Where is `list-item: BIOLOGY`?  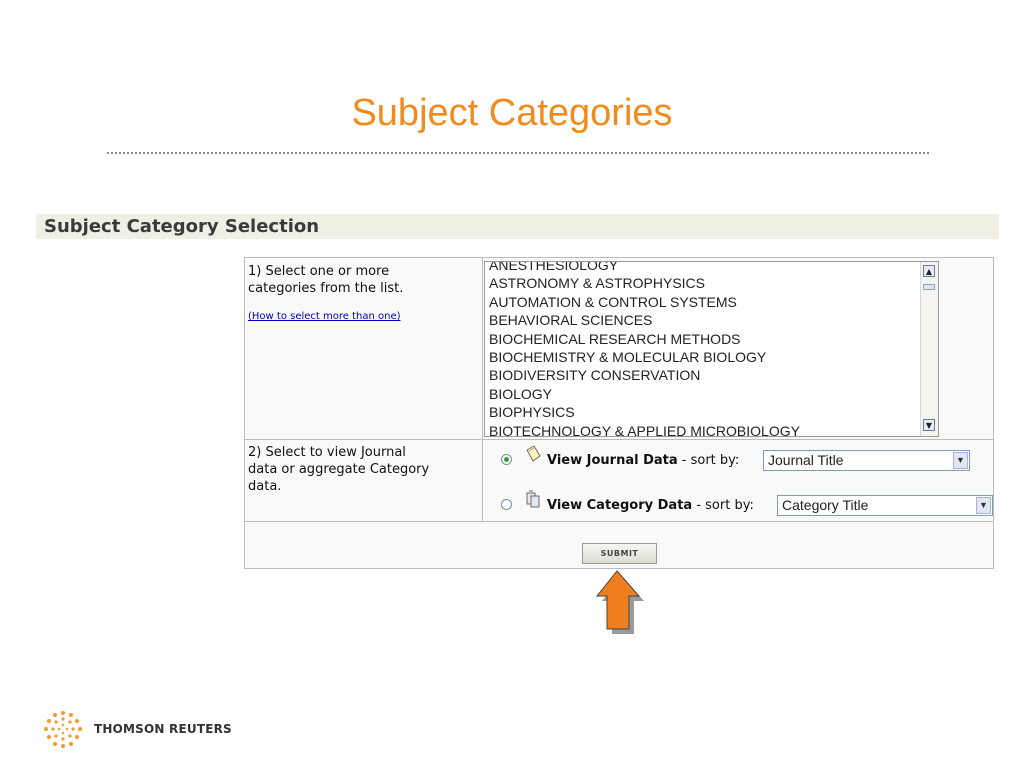 list-item: BIOLOGY is located at coordinates (704, 394).